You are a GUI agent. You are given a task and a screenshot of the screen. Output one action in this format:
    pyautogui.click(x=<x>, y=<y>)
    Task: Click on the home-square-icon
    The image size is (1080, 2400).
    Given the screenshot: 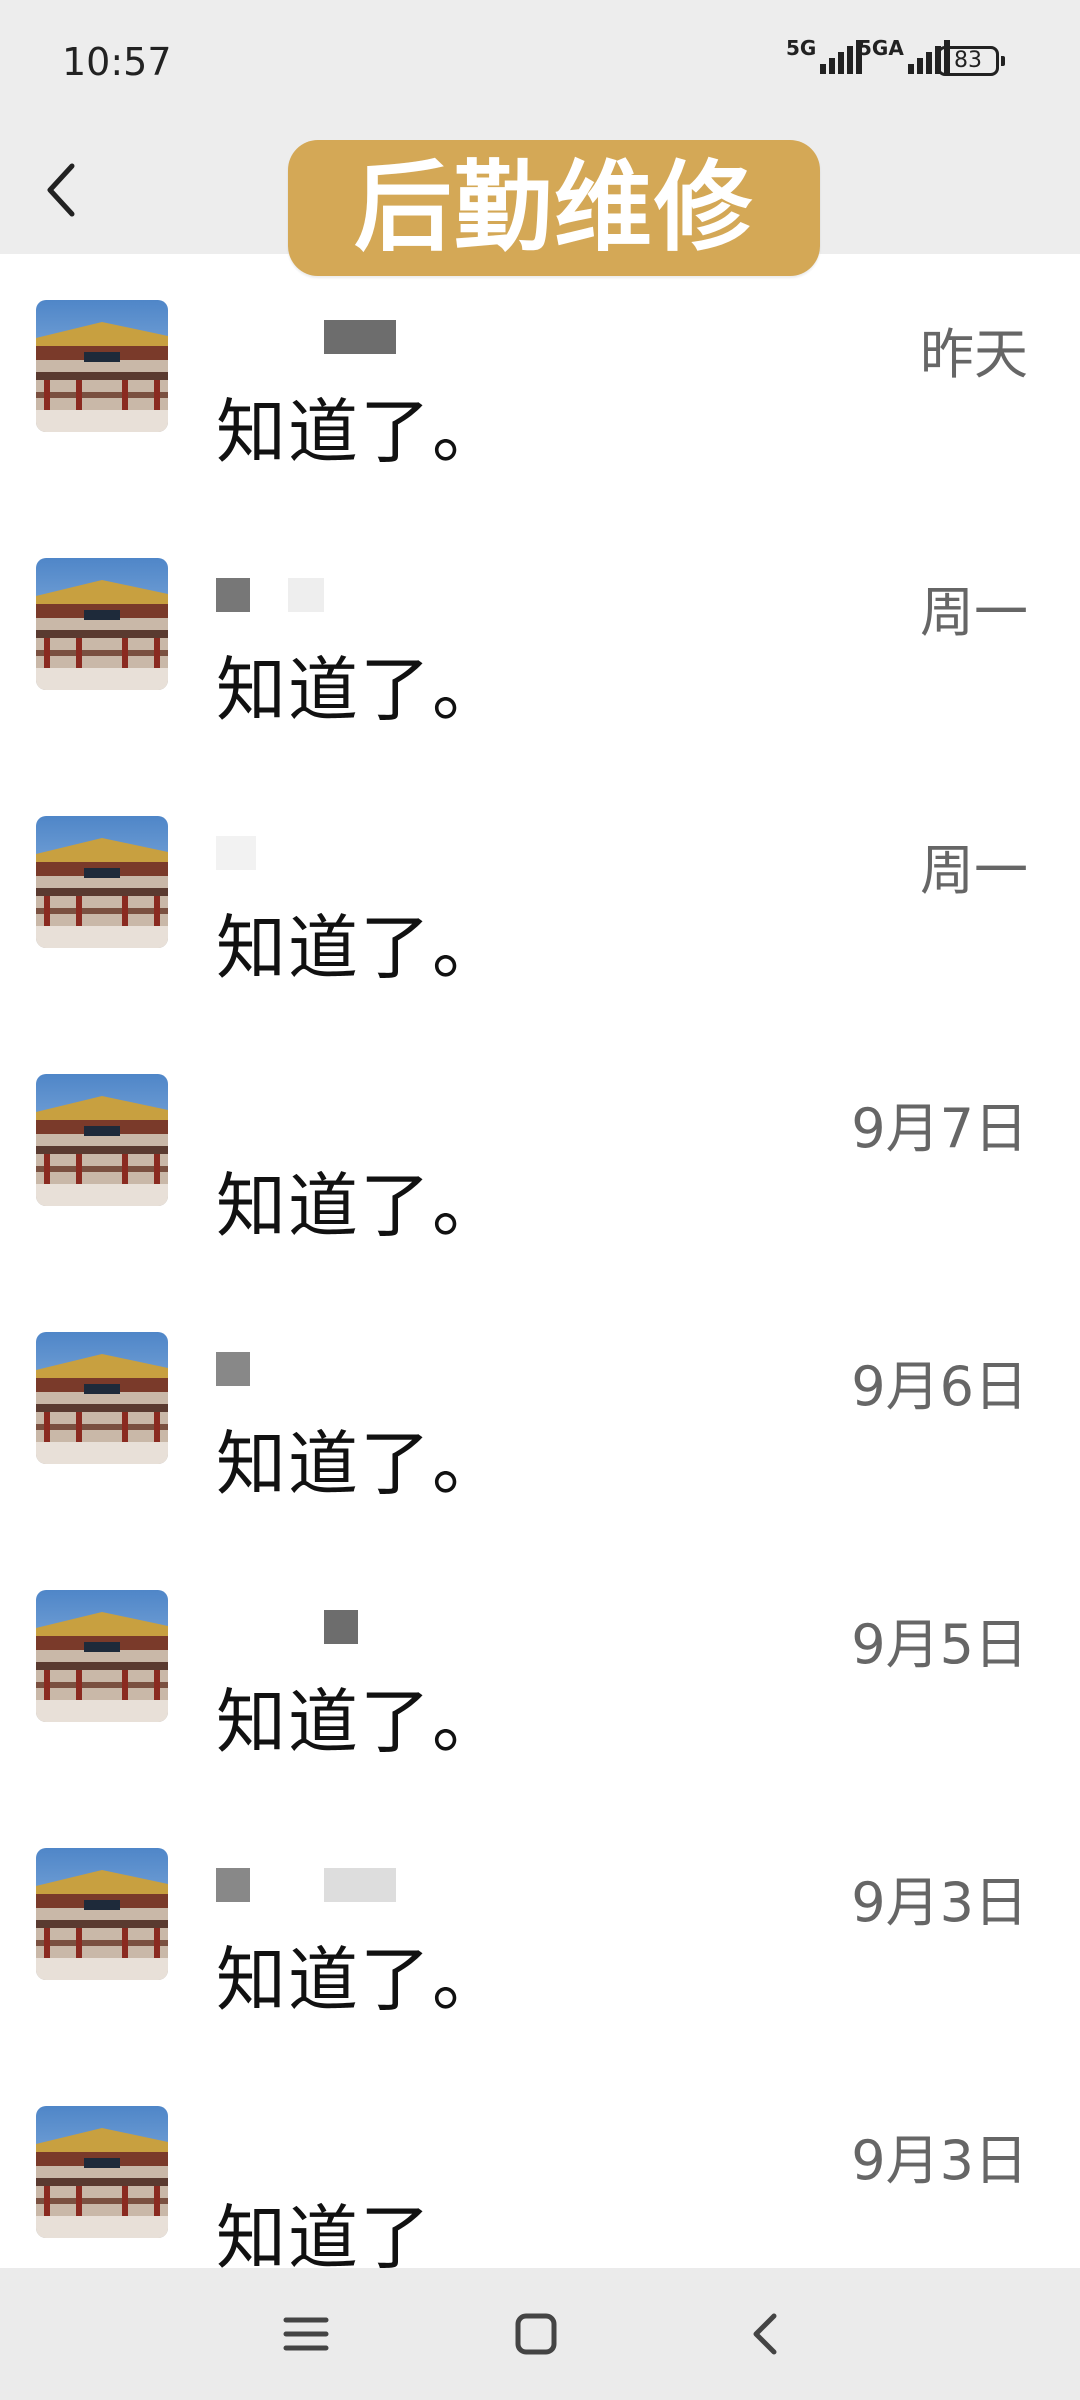 What is the action you would take?
    pyautogui.click(x=536, y=2334)
    